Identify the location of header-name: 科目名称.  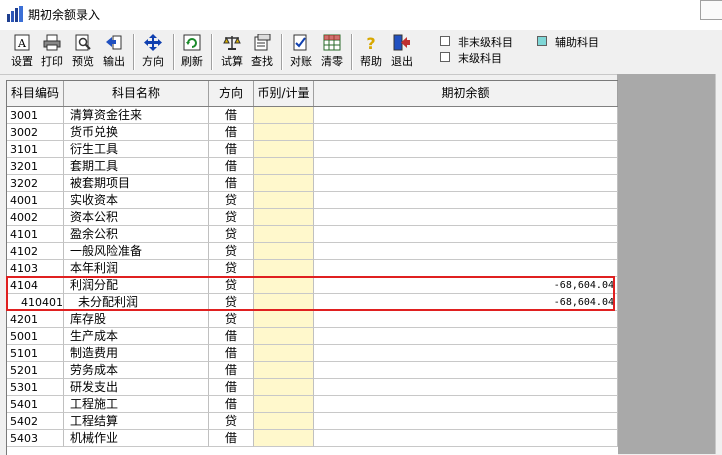
(136, 93).